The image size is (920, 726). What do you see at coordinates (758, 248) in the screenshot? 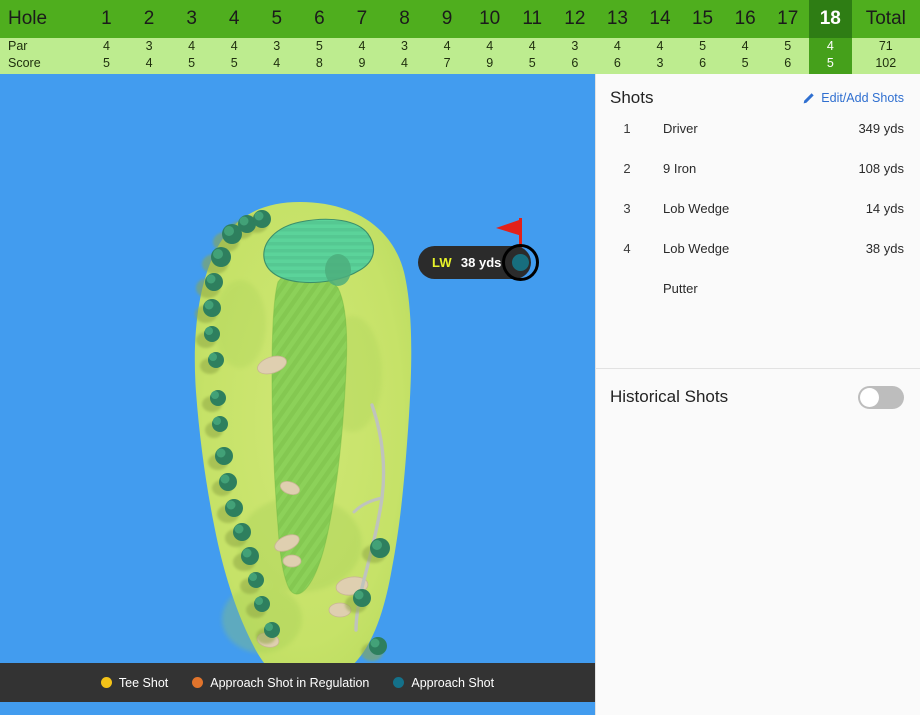
I see `shot-row: 4 Lob Wedge 38 yds` at bounding box center [758, 248].